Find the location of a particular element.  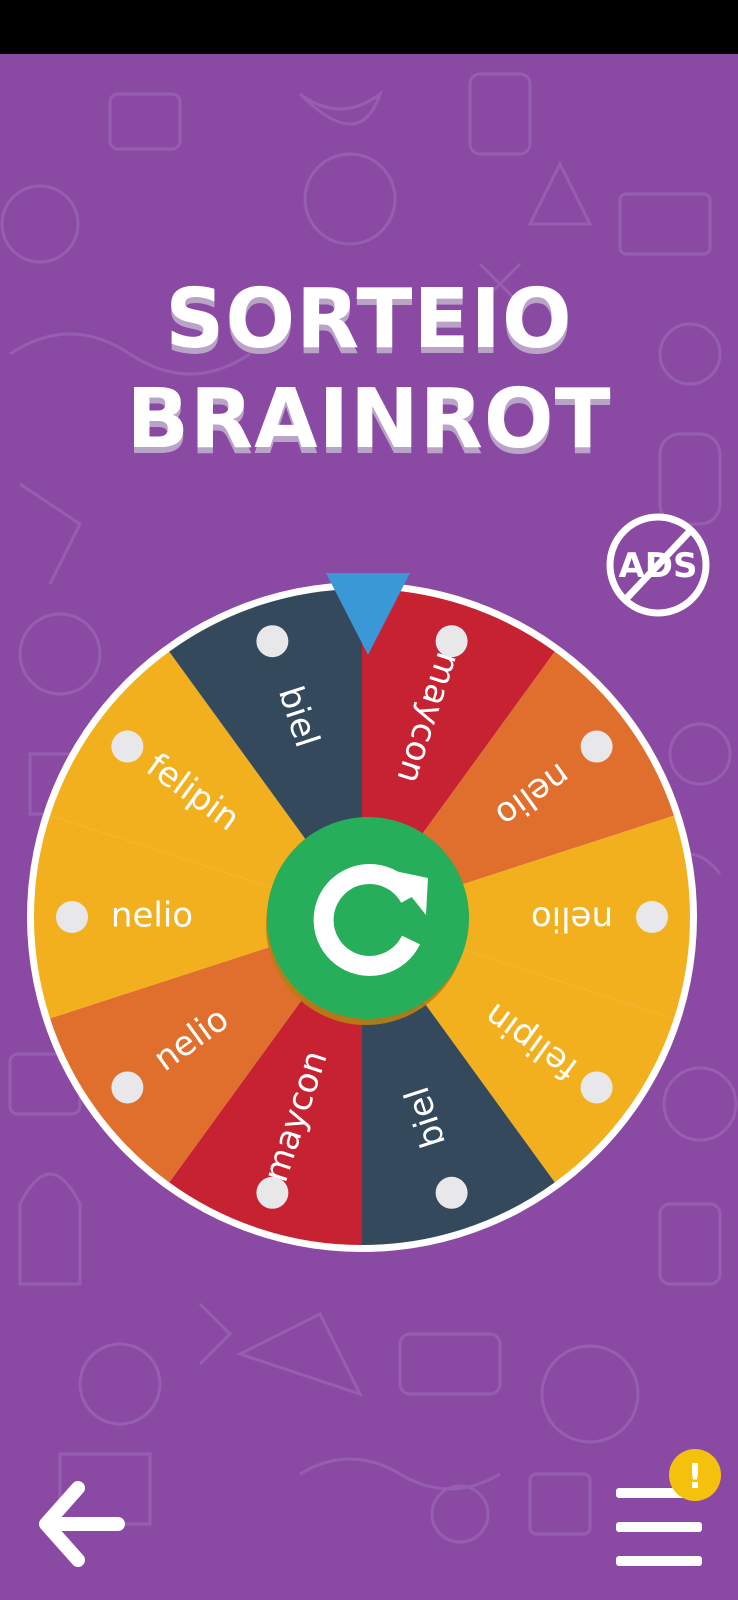

spin-button-face is located at coordinates (368, 918).